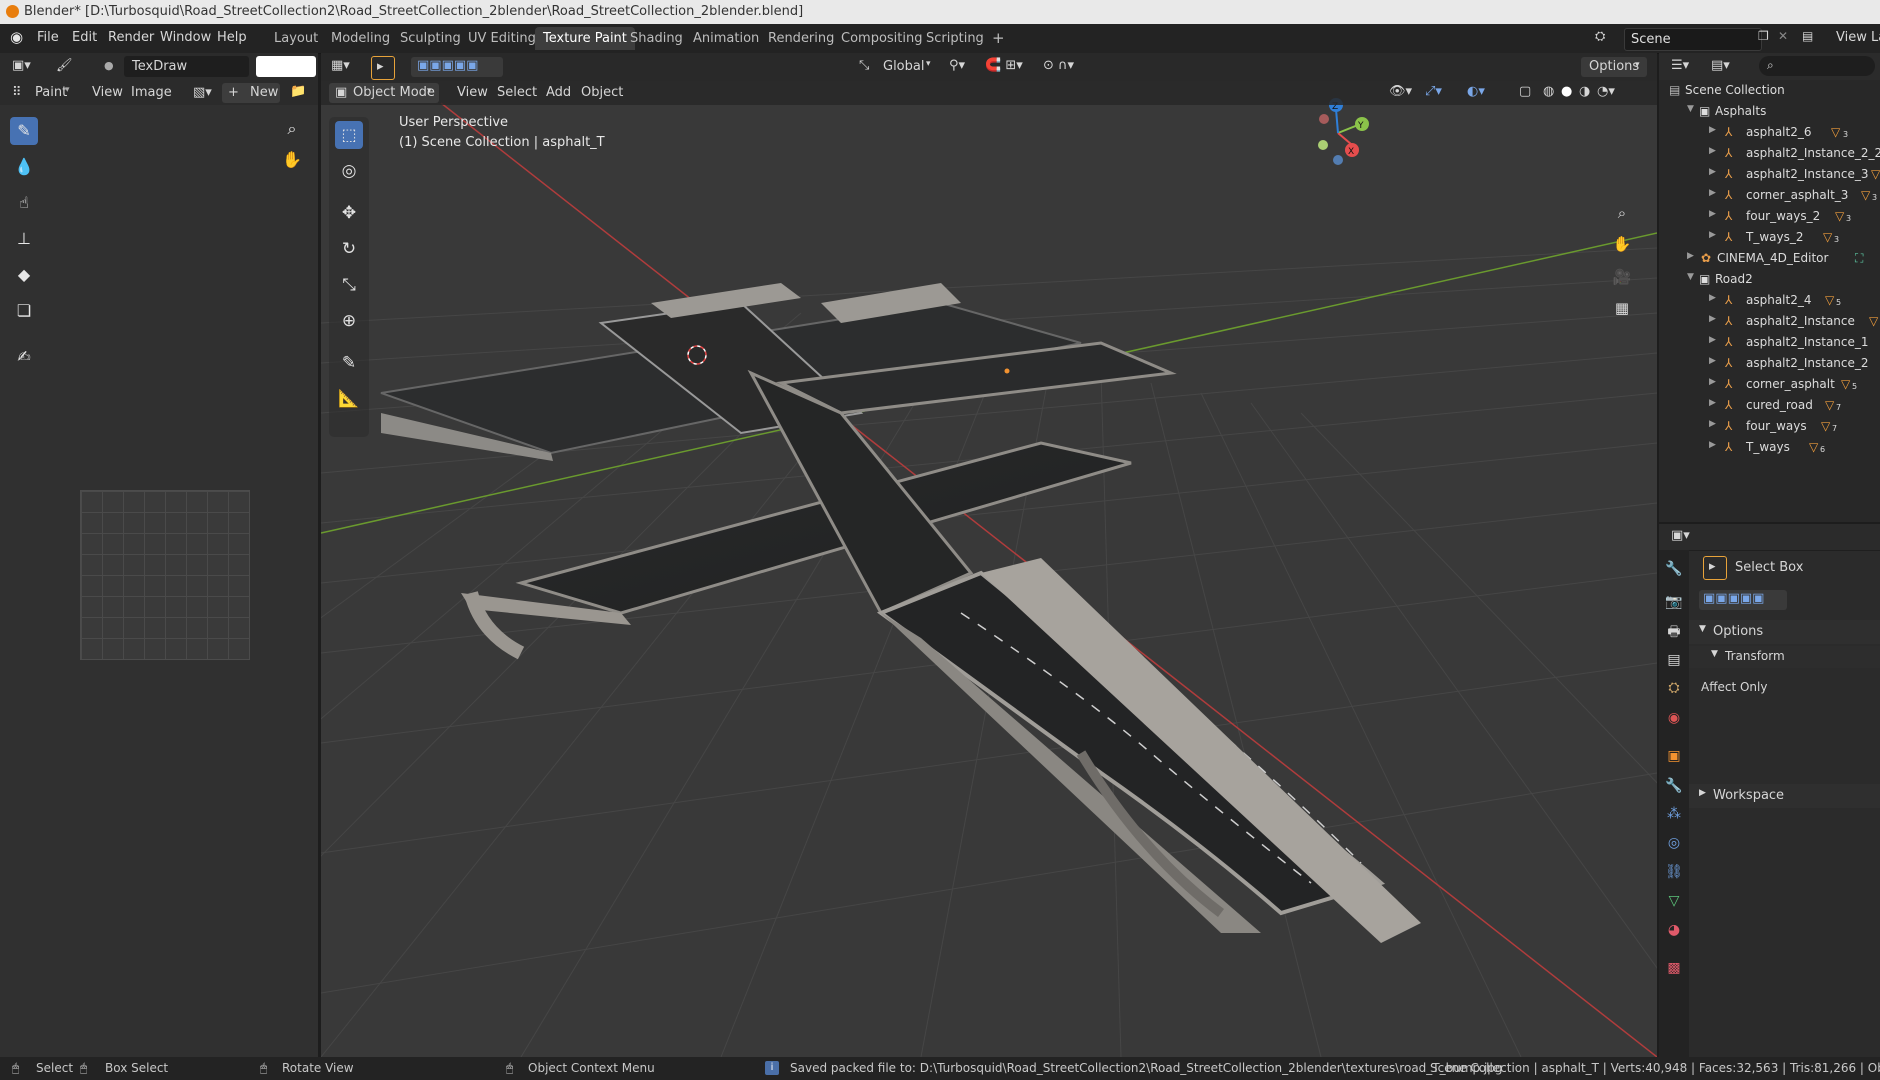 This screenshot has height=1080, width=1880. What do you see at coordinates (24, 203) in the screenshot?
I see `smear-brush-icon: ☝` at bounding box center [24, 203].